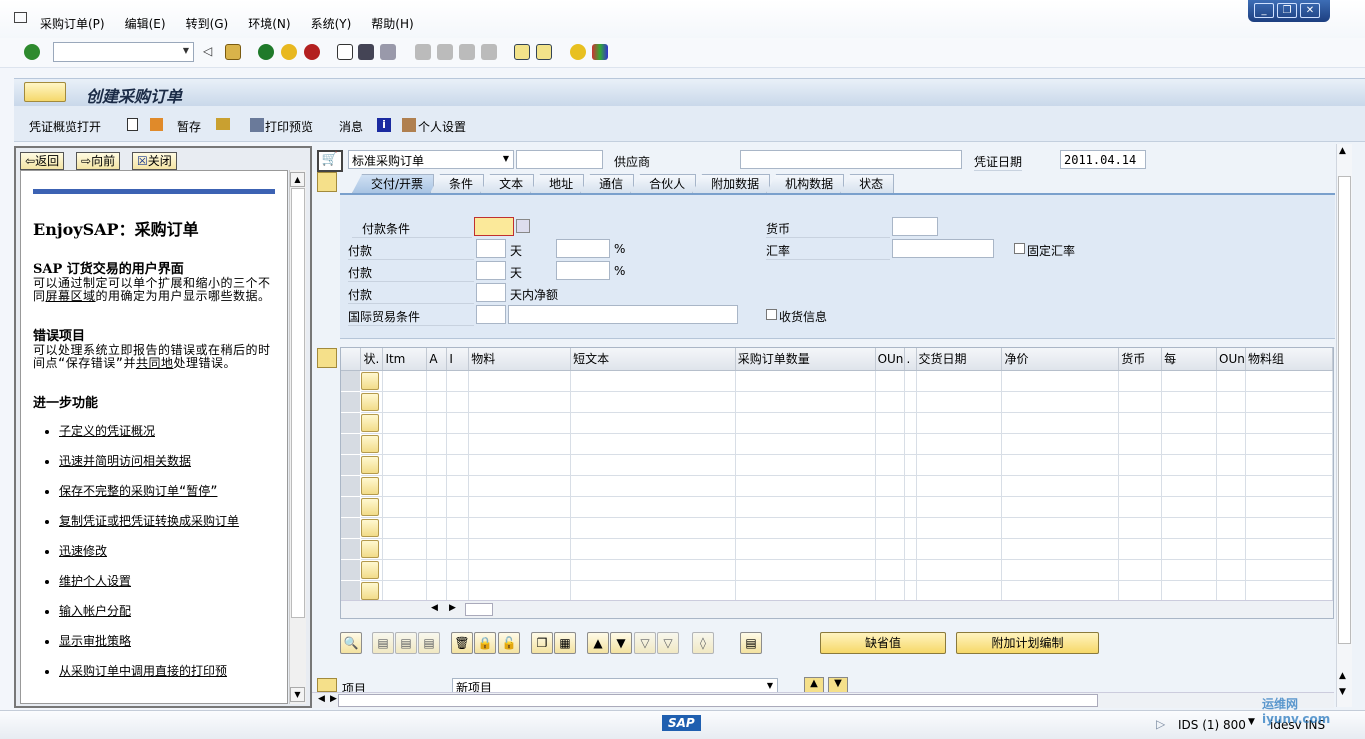 This screenshot has height=739, width=1365. Describe the element at coordinates (485, 643) in the screenshot. I see `lock-icon: 🔒` at that location.